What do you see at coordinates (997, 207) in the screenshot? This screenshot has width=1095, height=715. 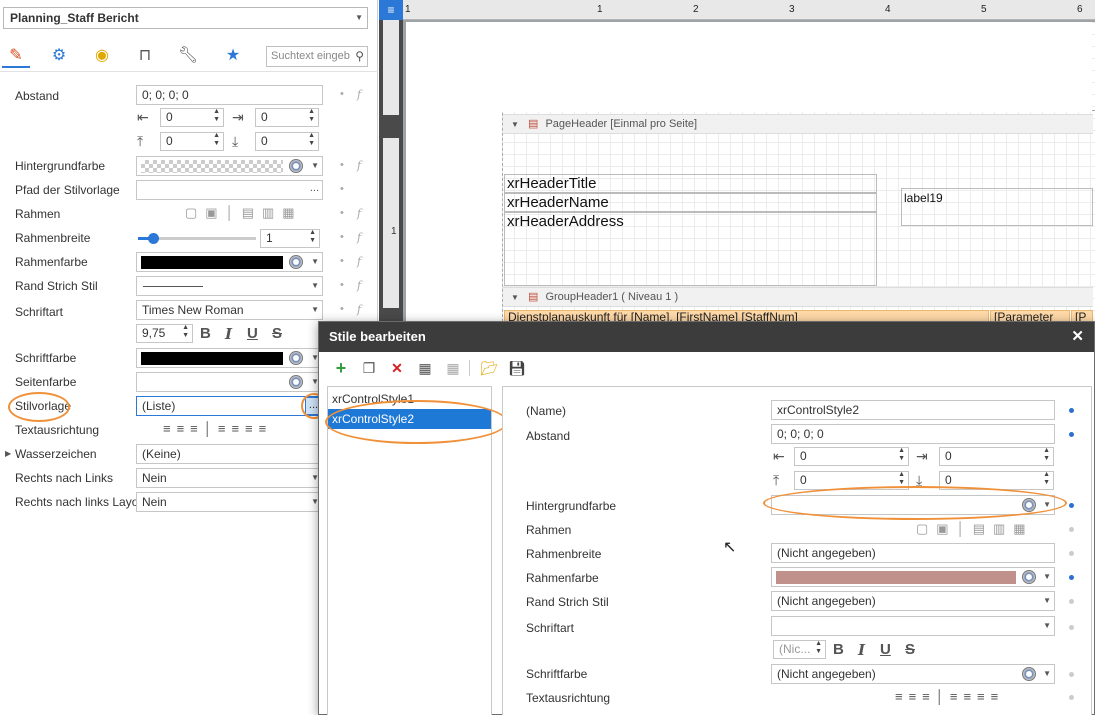 I see `label19: label19` at bounding box center [997, 207].